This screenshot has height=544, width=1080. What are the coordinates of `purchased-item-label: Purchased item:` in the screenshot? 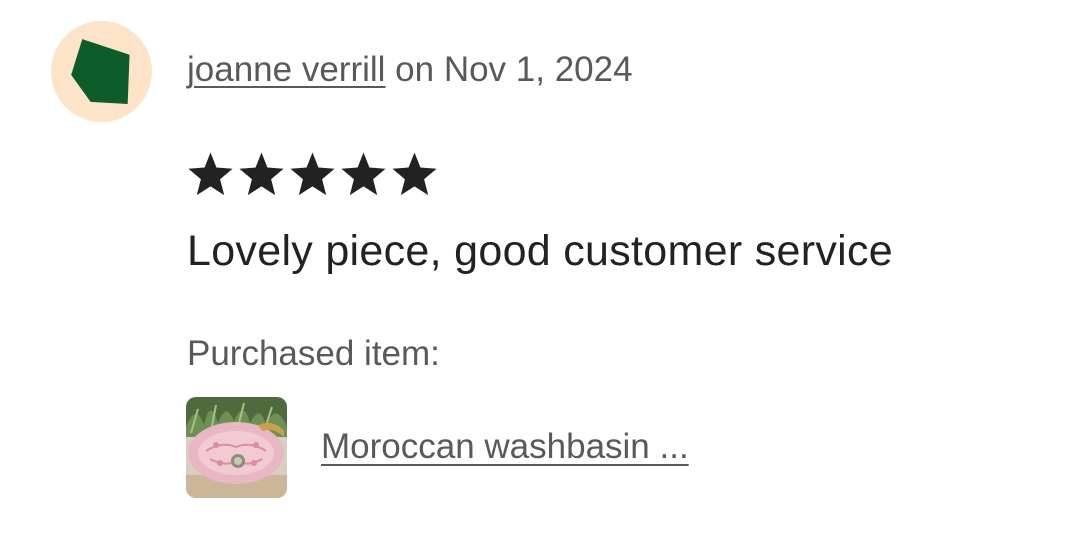 It's located at (313, 353).